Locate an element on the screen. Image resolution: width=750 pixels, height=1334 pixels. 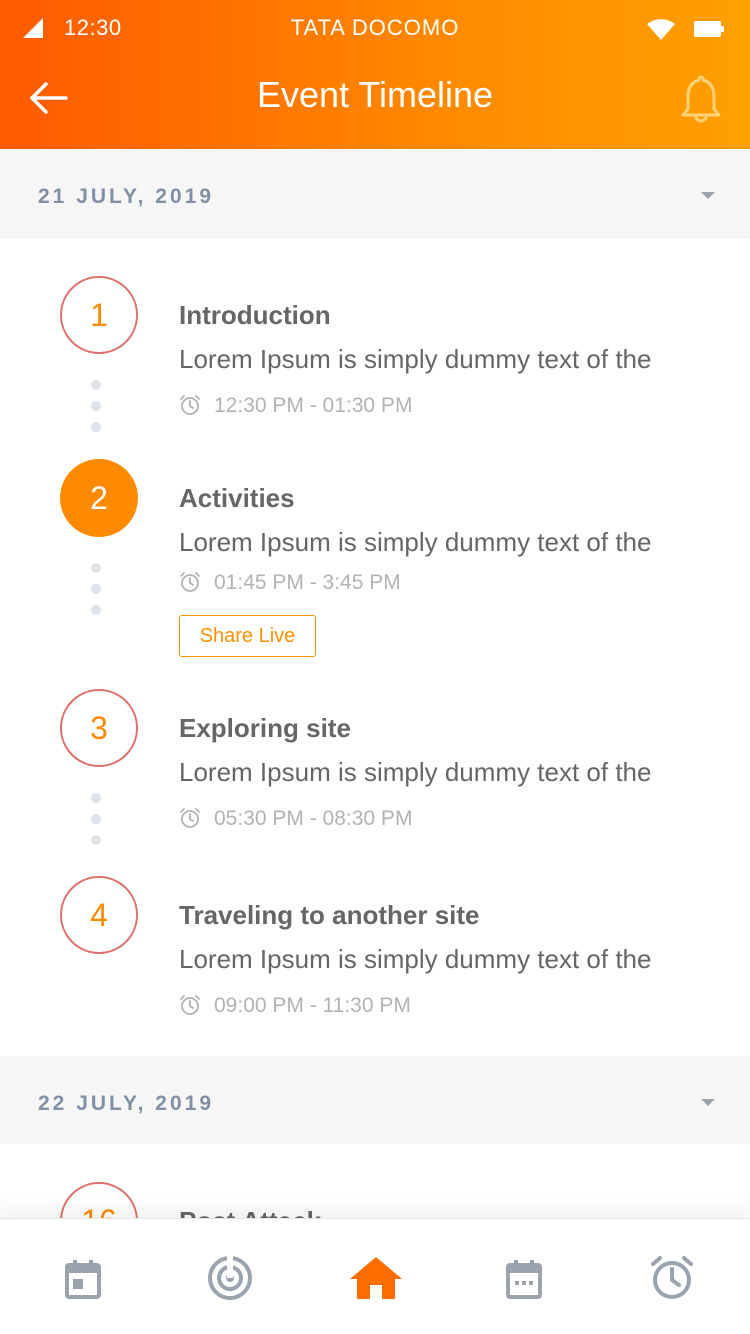
nav-item-alarm is located at coordinates (672, 1276).